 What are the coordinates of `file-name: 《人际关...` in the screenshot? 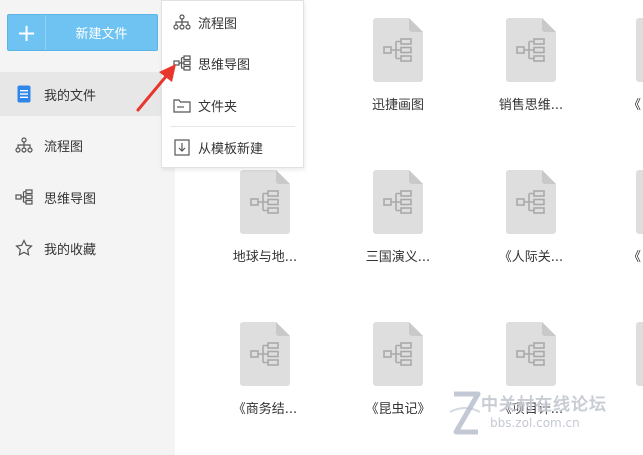 It's located at (531, 257).